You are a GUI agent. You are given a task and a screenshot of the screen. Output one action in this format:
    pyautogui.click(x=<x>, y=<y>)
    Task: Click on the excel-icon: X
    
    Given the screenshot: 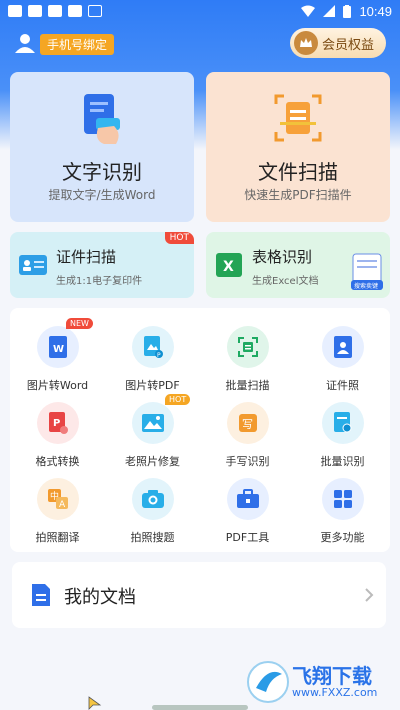 What is the action you would take?
    pyautogui.click(x=229, y=265)
    